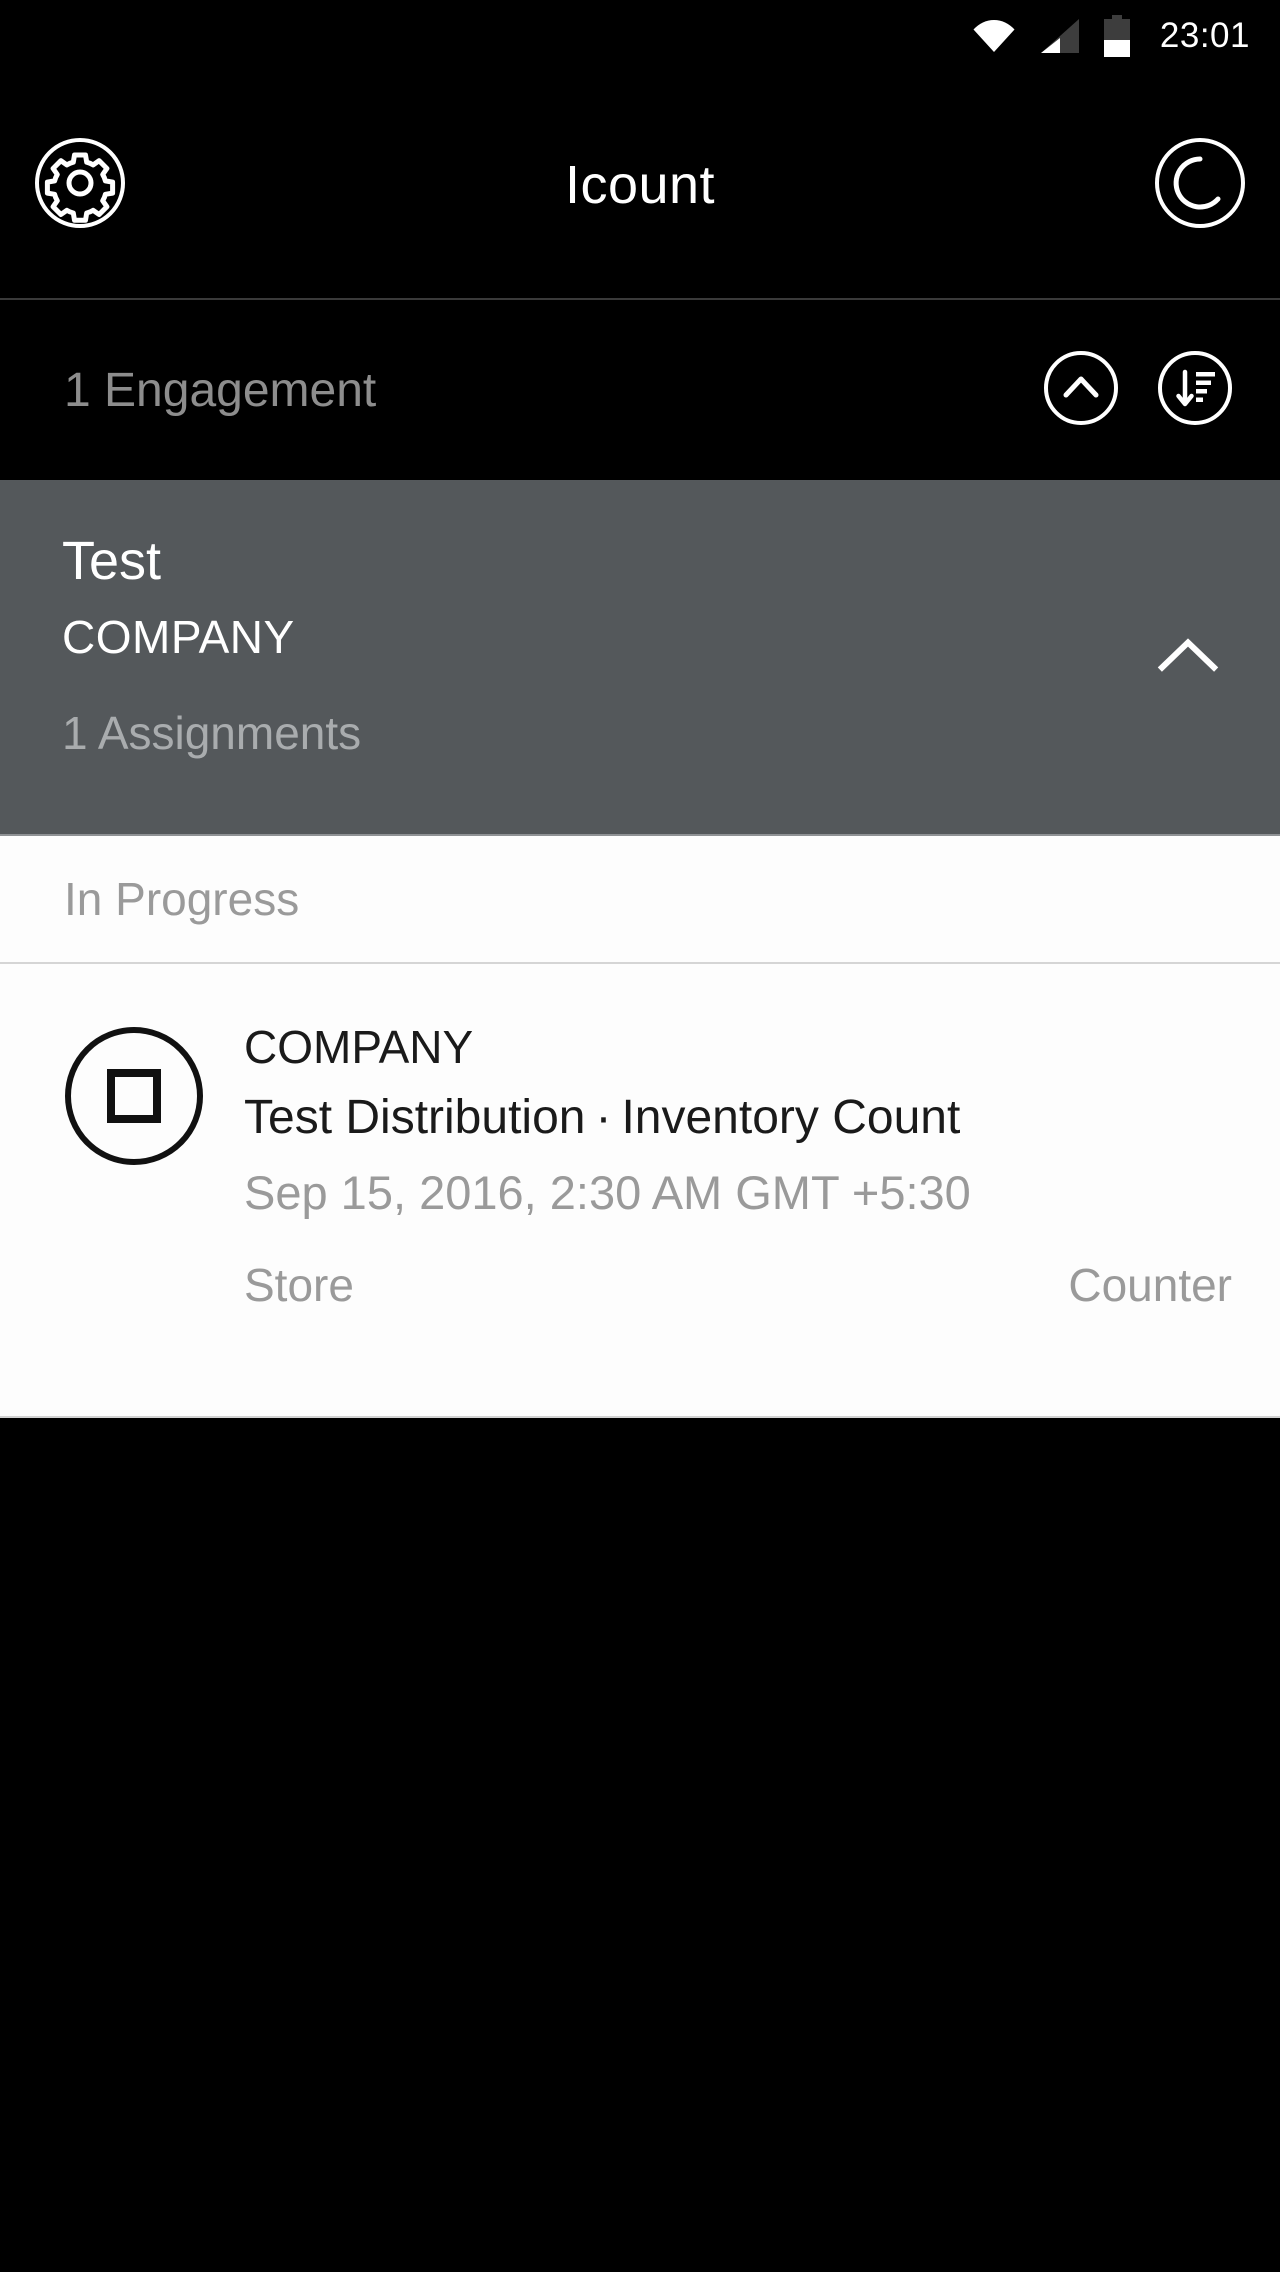  What do you see at coordinates (220, 390) in the screenshot?
I see `engagement-count-label: 1 Engagement` at bounding box center [220, 390].